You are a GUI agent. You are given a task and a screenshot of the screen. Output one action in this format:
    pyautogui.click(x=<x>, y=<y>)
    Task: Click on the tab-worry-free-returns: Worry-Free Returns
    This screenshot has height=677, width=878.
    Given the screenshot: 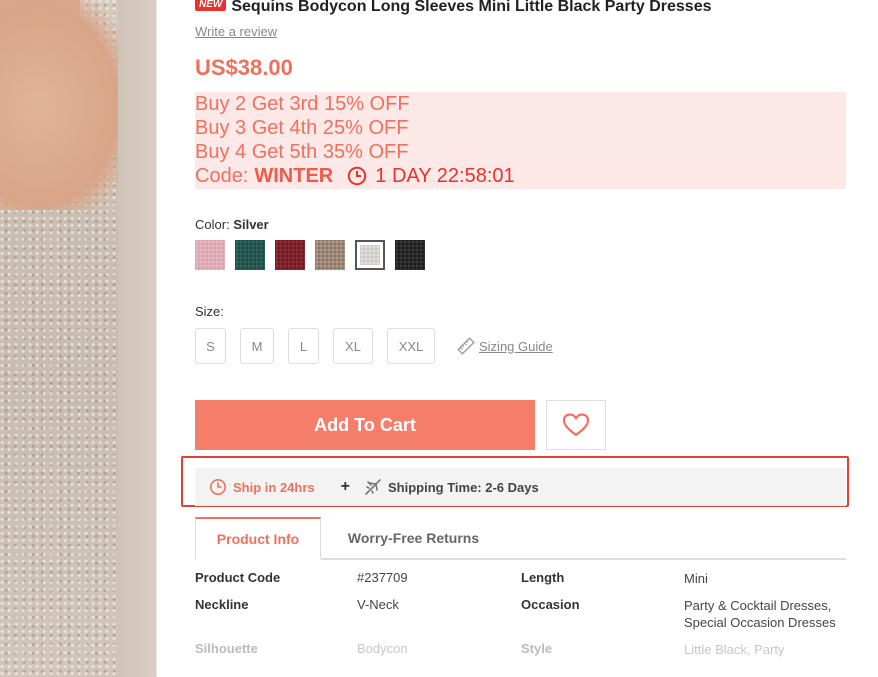 What is the action you would take?
    pyautogui.click(x=413, y=537)
    